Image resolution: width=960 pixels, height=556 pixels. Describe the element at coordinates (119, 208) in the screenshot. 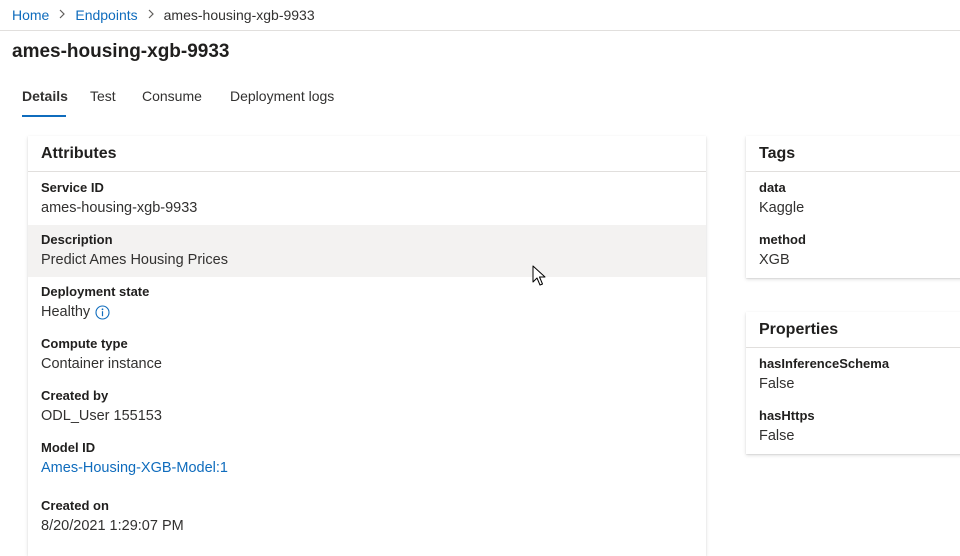

I see `field-value: ames-housing-xgb-9933` at that location.